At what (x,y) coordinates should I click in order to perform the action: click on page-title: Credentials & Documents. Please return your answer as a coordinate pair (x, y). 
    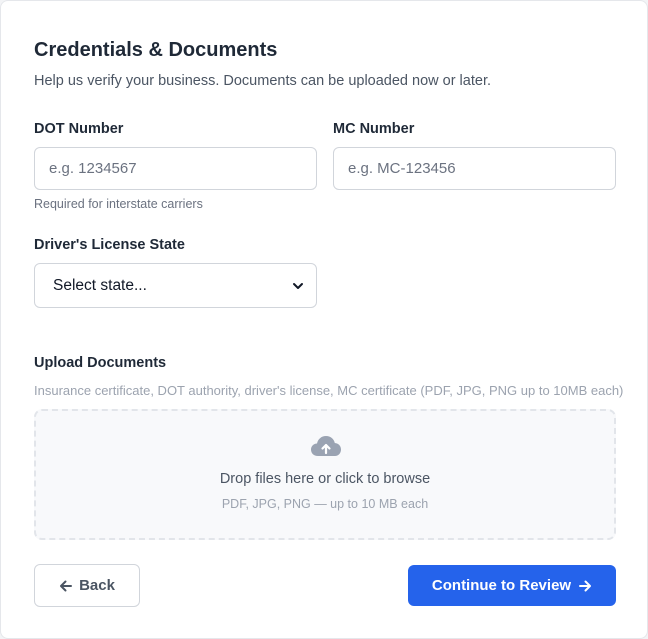
    Looking at the image, I should click on (156, 50).